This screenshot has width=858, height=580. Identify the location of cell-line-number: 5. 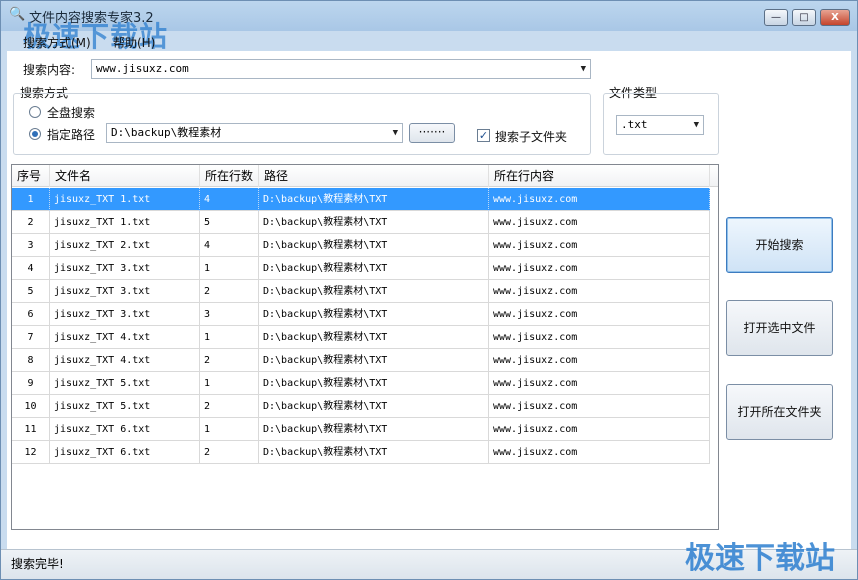
(229, 222).